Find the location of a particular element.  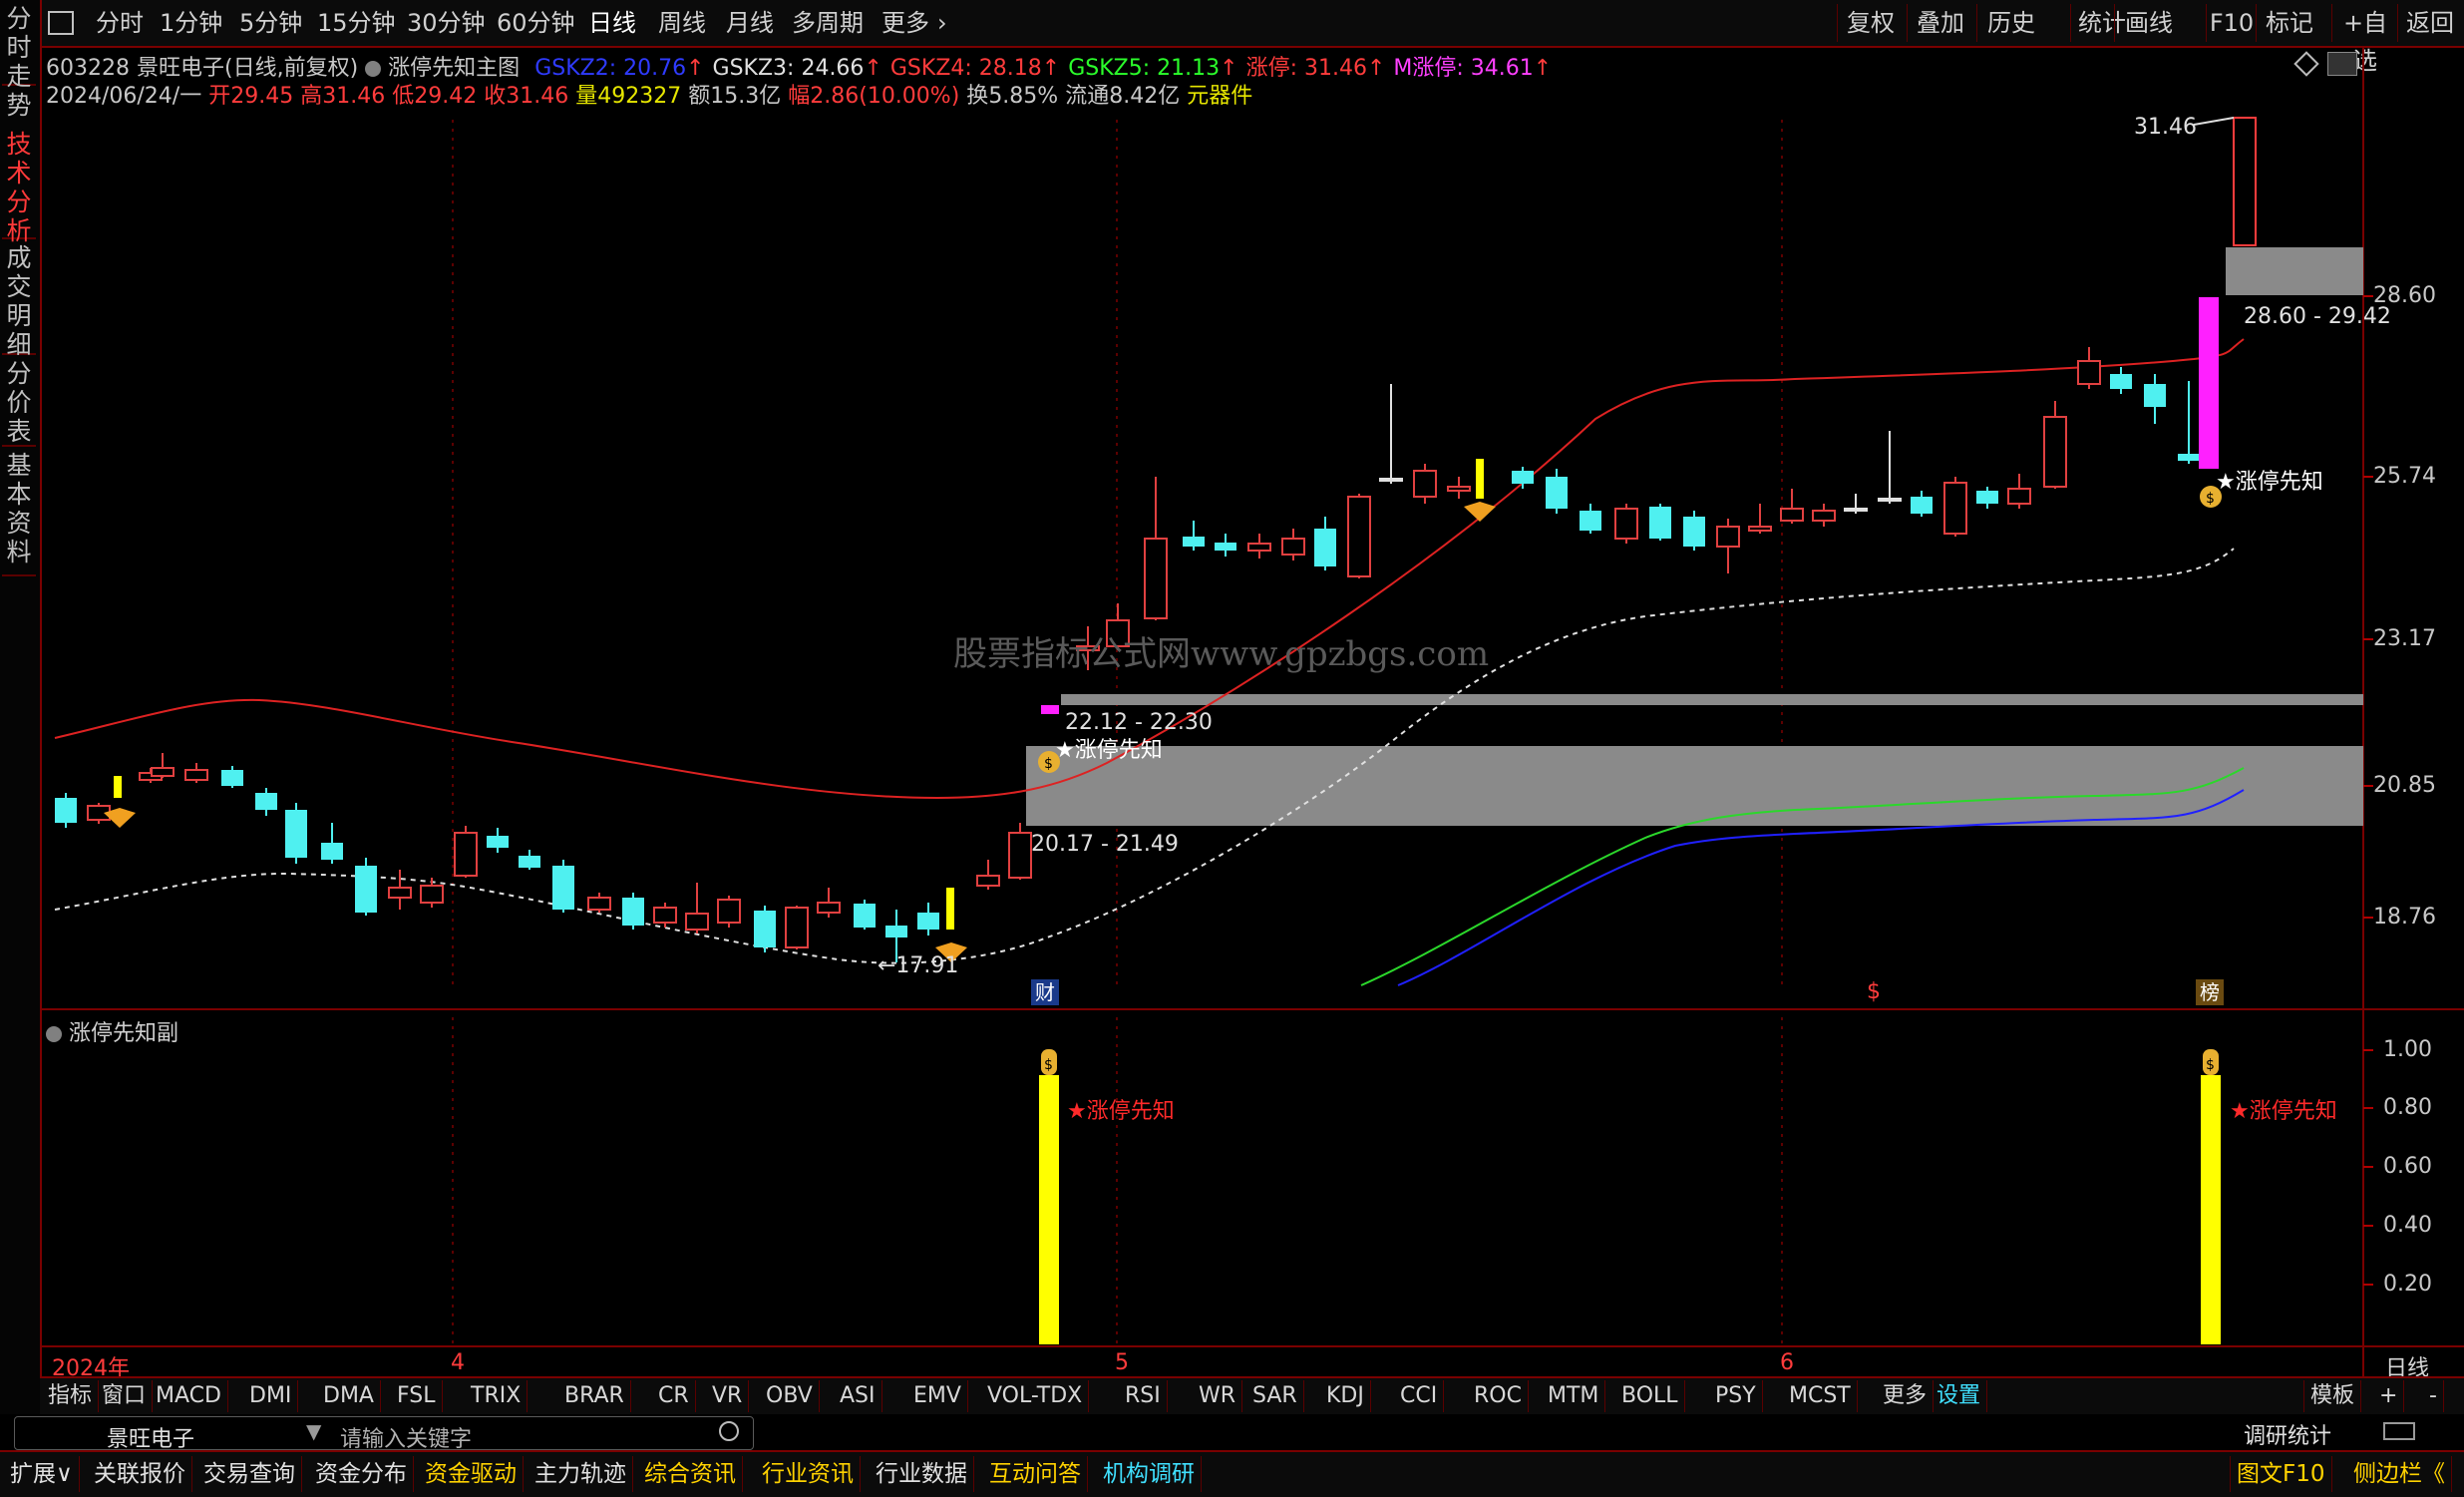

status-tab-1: 关联报价 is located at coordinates (140, 1474).